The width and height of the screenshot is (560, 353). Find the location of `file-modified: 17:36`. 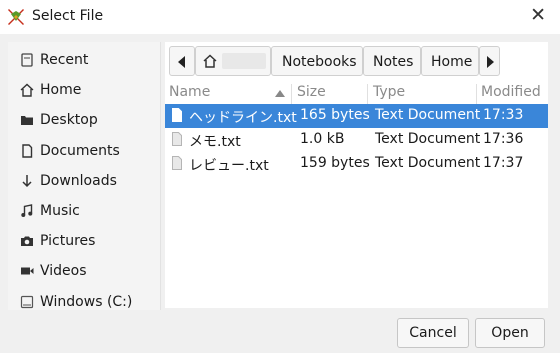

file-modified: 17:36 is located at coordinates (503, 139).